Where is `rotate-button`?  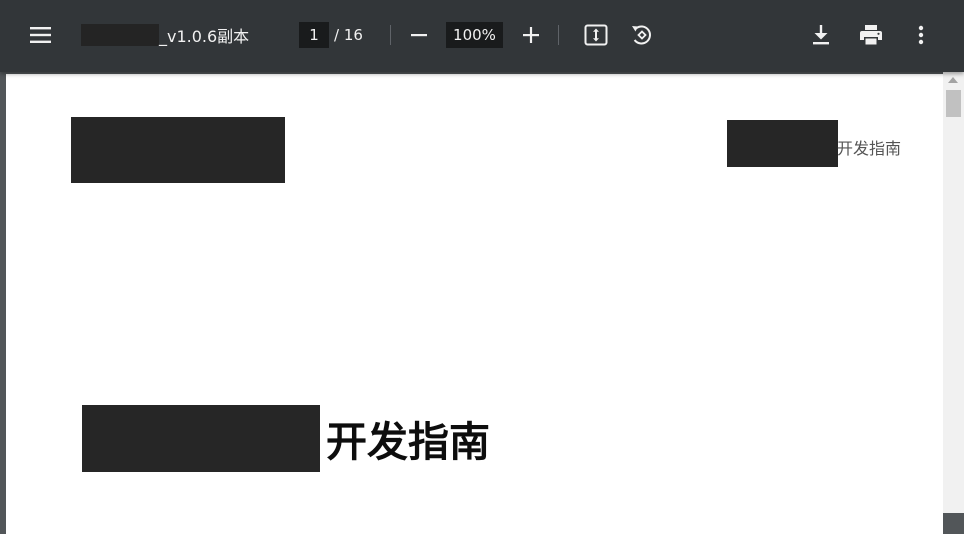 rotate-button is located at coordinates (641, 35).